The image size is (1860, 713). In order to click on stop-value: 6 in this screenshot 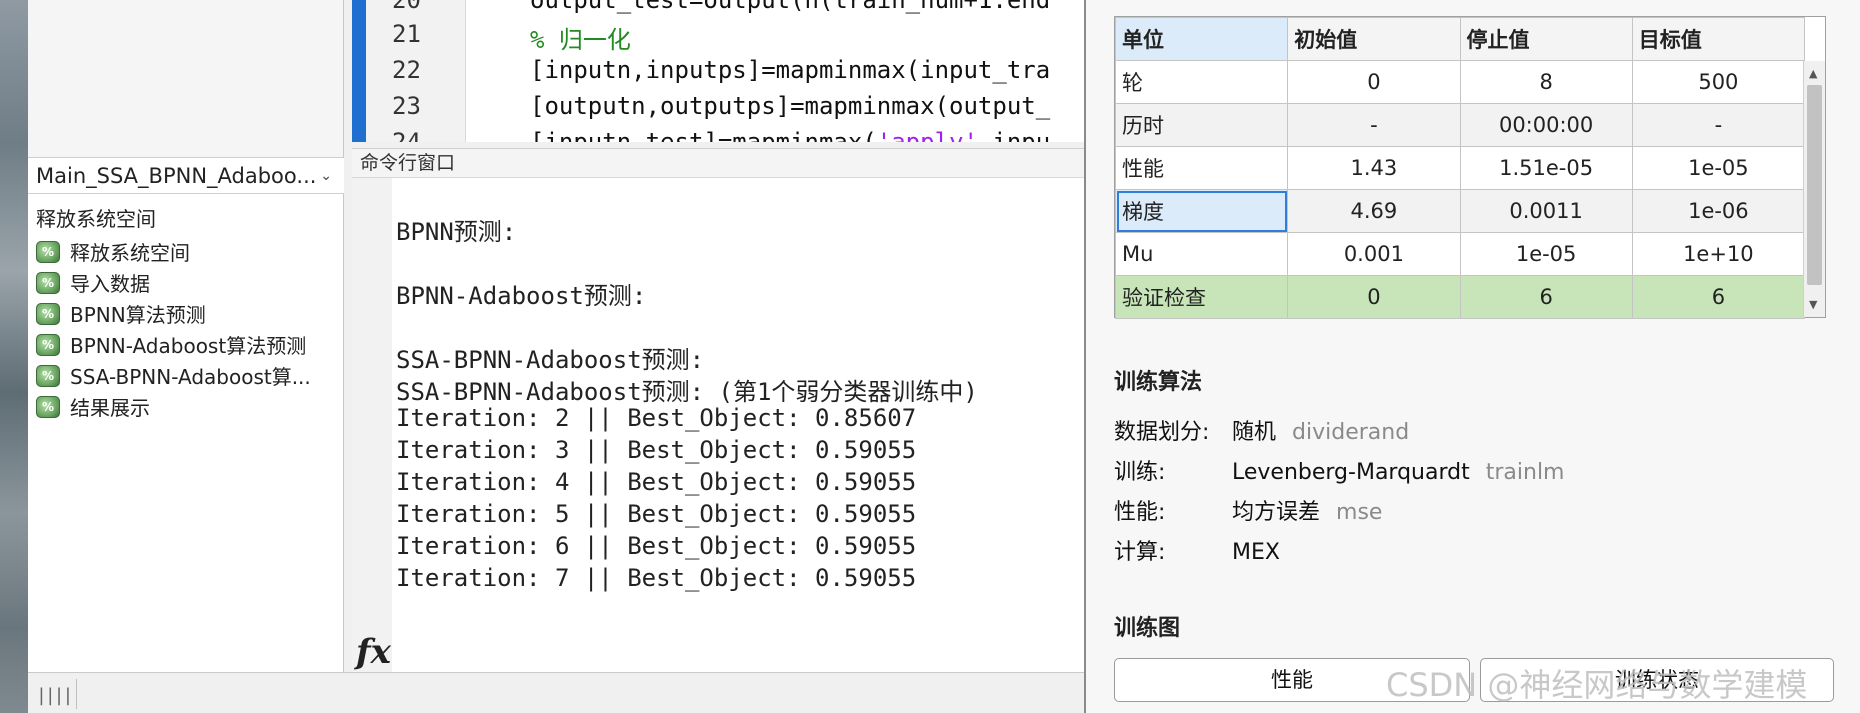, I will do `click(1546, 297)`.